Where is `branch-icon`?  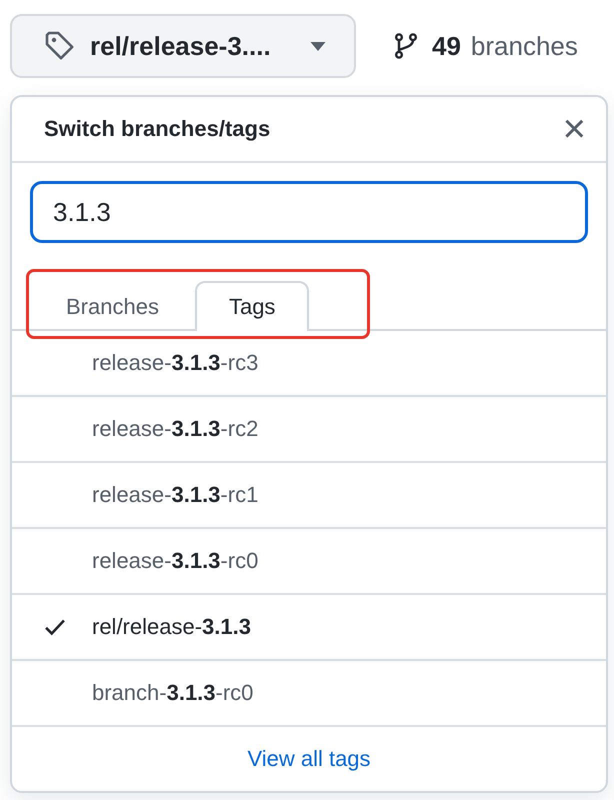 branch-icon is located at coordinates (406, 46).